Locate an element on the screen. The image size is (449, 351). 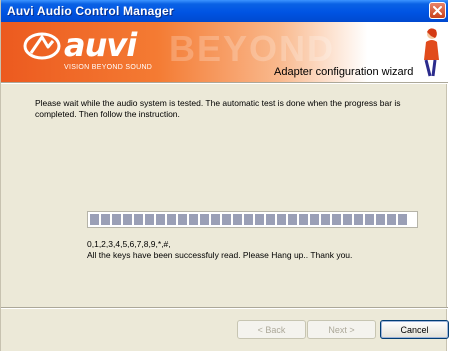
header-separator is located at coordinates (224, 83).